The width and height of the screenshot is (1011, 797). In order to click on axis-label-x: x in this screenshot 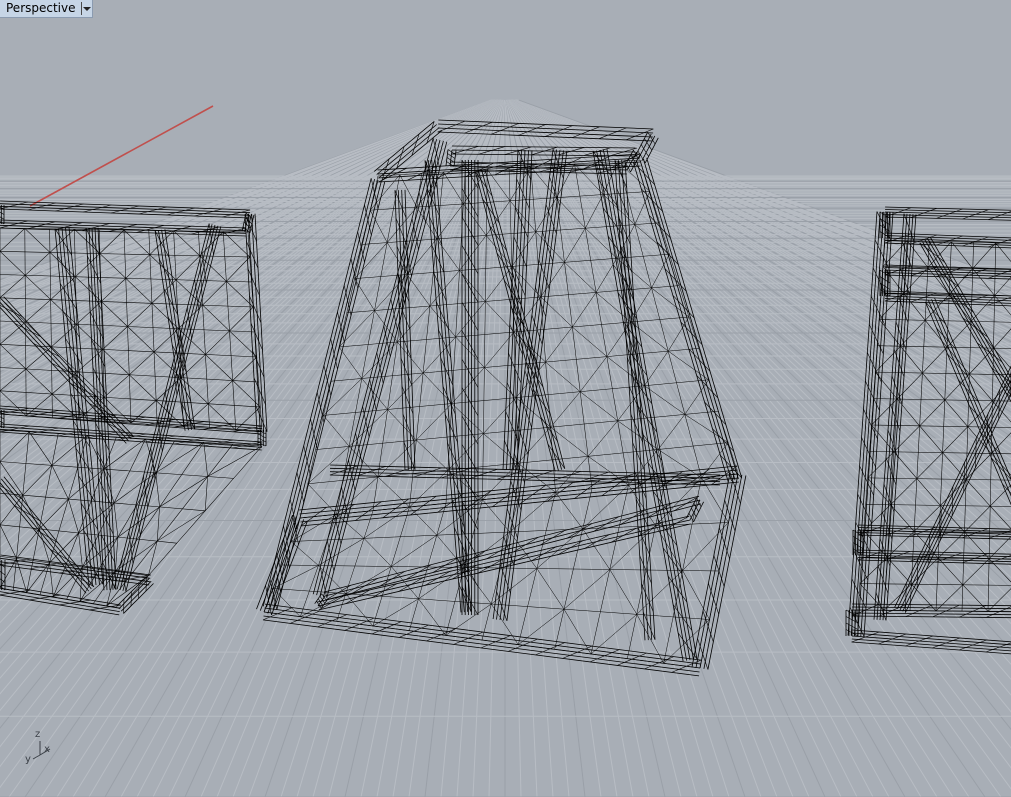, I will do `click(47, 749)`.